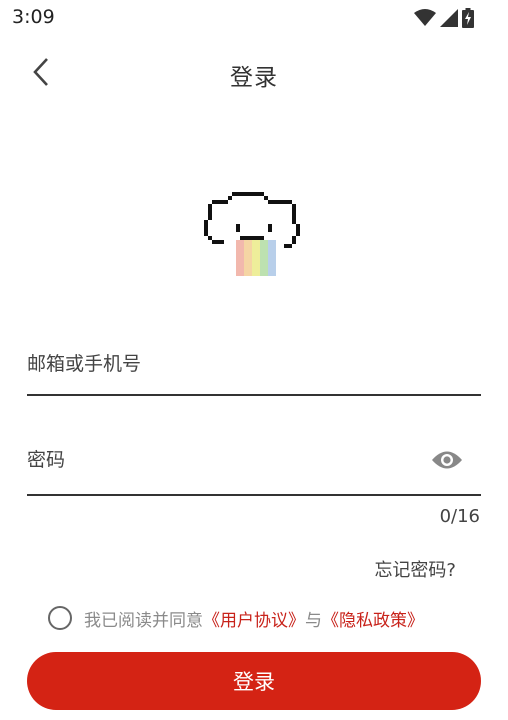 The image size is (508, 720). What do you see at coordinates (373, 618) in the screenshot?
I see `privacy-policy-link: 《隐私政策》` at bounding box center [373, 618].